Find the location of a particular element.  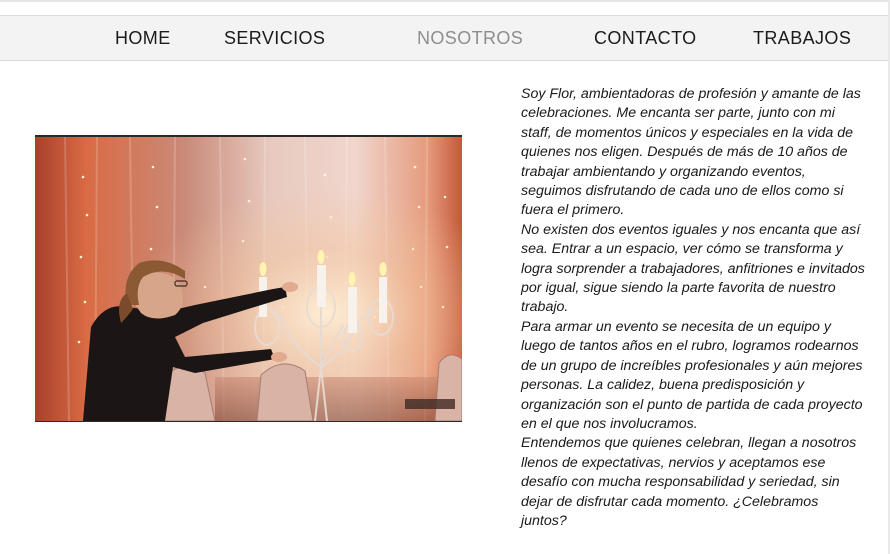

nav-home: HOME is located at coordinates (143, 38).